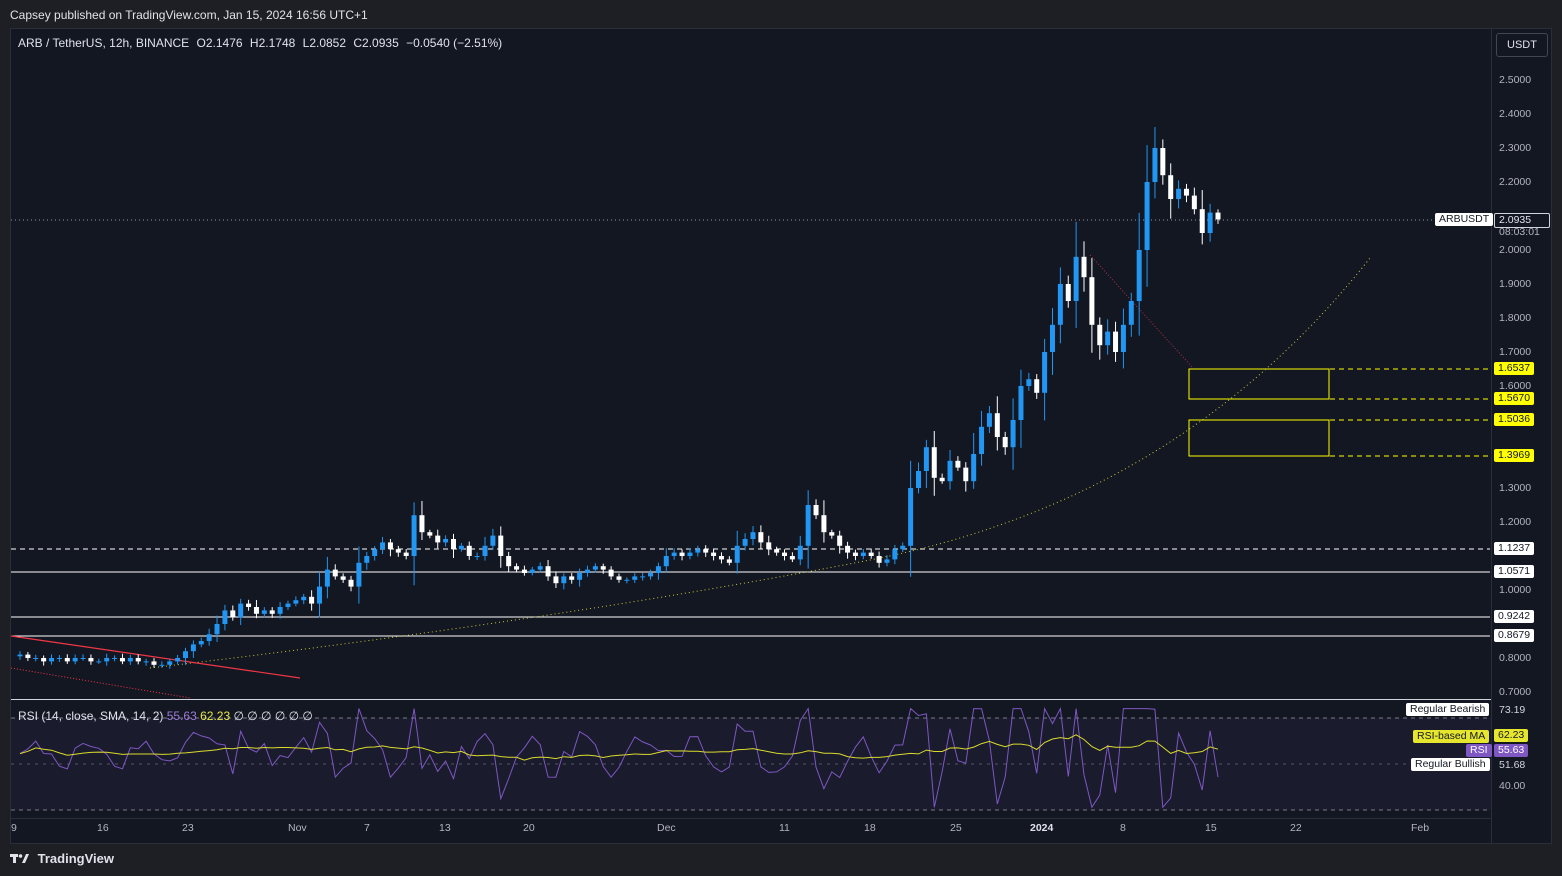 The width and height of the screenshot is (1562, 876). Describe the element at coordinates (1448, 709) in the screenshot. I see `regular-bearish-tag: Regular Bearish` at that location.